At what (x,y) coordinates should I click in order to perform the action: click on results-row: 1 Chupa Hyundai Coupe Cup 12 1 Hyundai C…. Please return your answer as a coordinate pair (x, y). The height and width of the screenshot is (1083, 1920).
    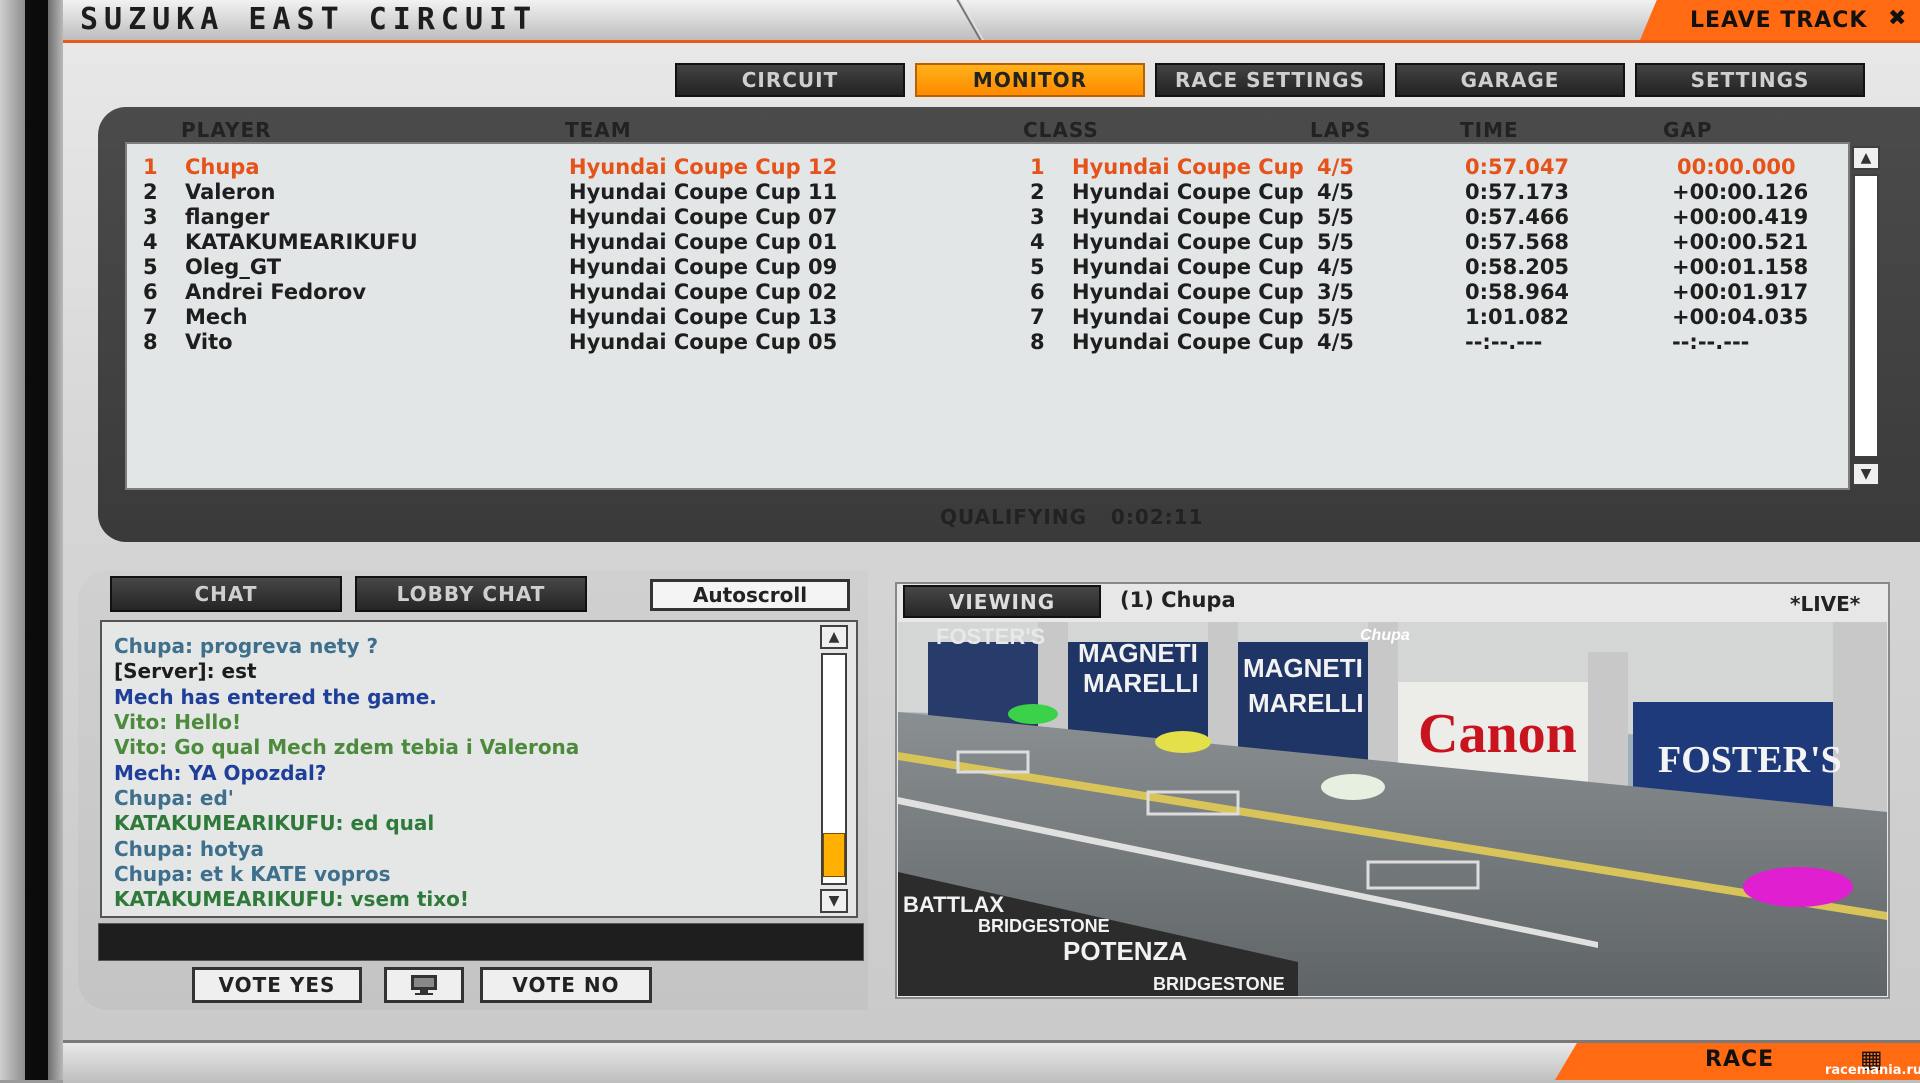
    Looking at the image, I should click on (987, 167).